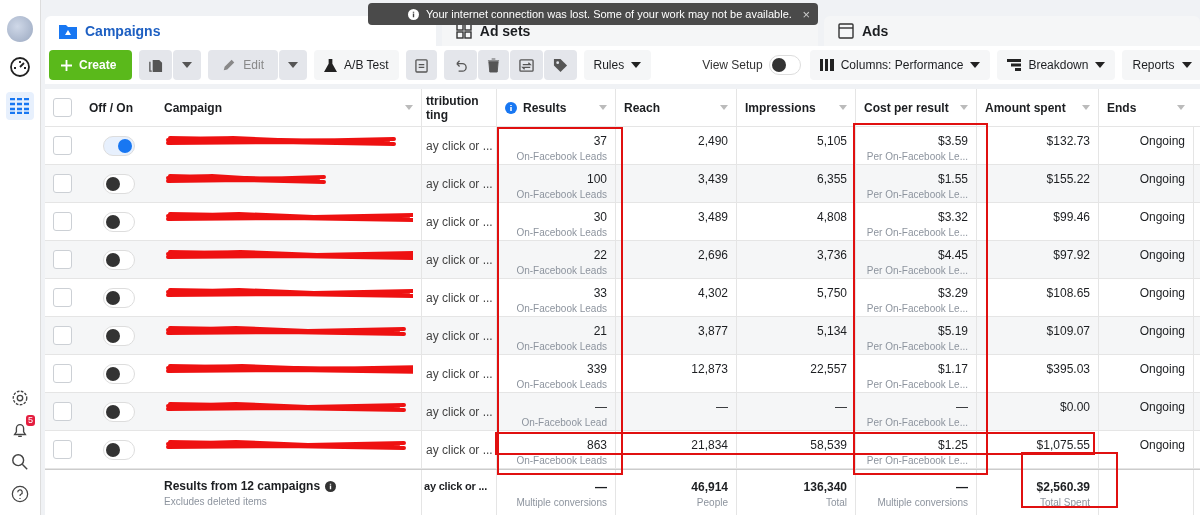 Image resolution: width=1200 pixels, height=515 pixels. Describe the element at coordinates (617, 65) in the screenshot. I see `rules-button: Rules` at that location.